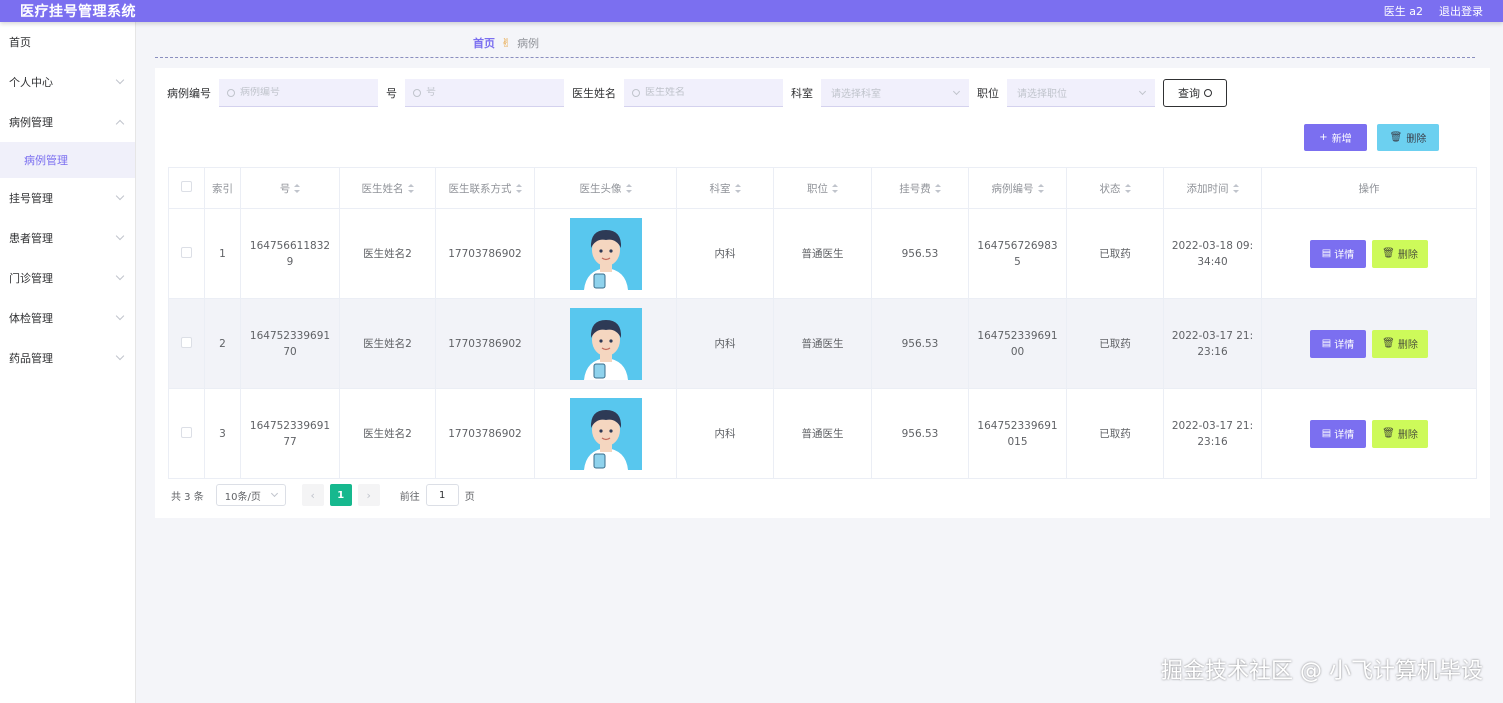  Describe the element at coordinates (1017, 343) in the screenshot. I see `cell-case-no: 16475233969100` at that location.